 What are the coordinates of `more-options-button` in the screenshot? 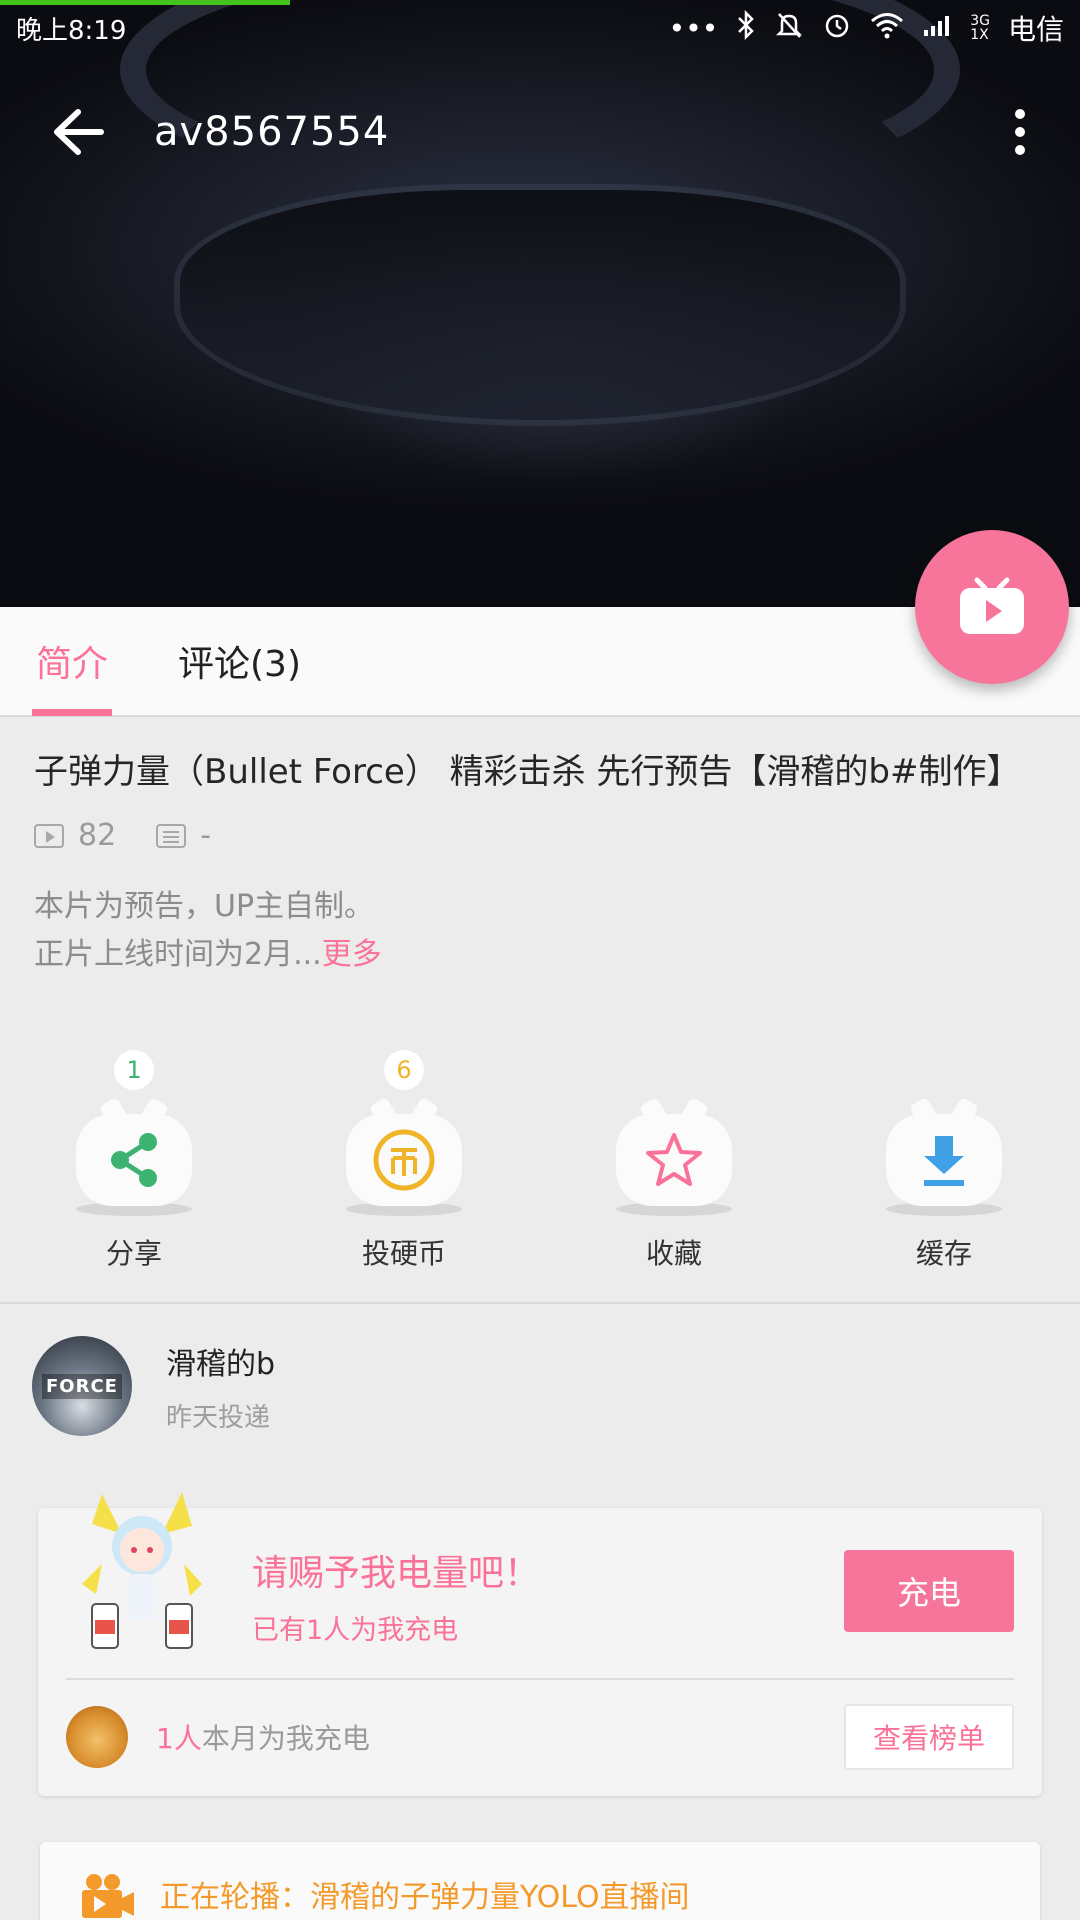 It's located at (1020, 132).